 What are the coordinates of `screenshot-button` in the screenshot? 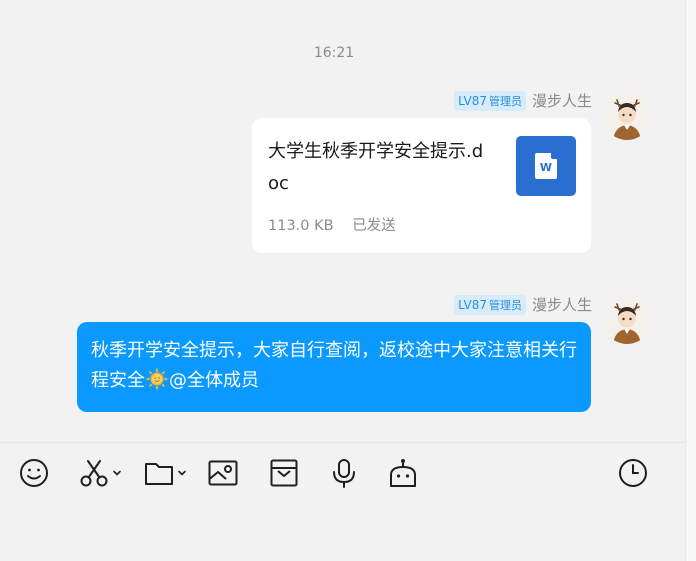 It's located at (100, 473).